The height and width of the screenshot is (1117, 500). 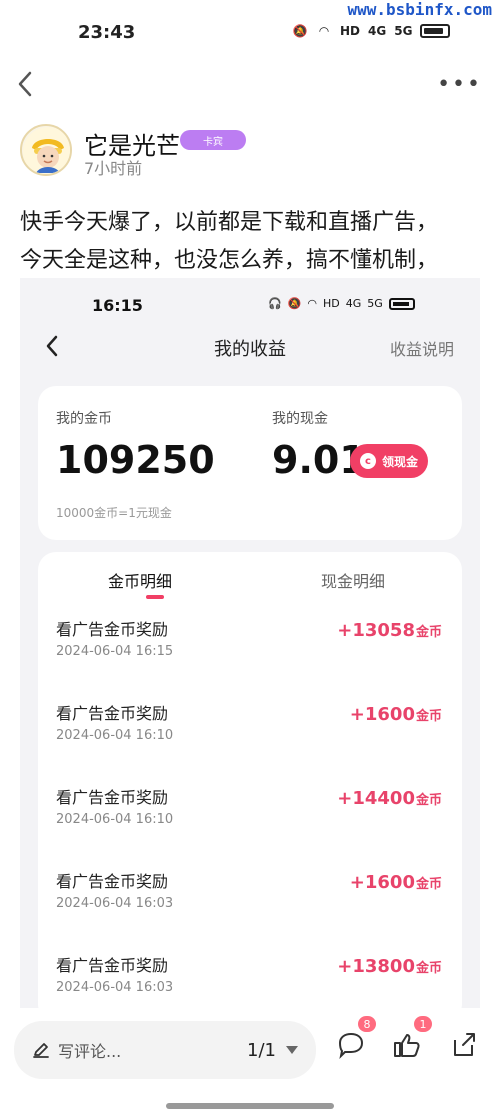 What do you see at coordinates (376, 966) in the screenshot?
I see `amount-value: +13800` at bounding box center [376, 966].